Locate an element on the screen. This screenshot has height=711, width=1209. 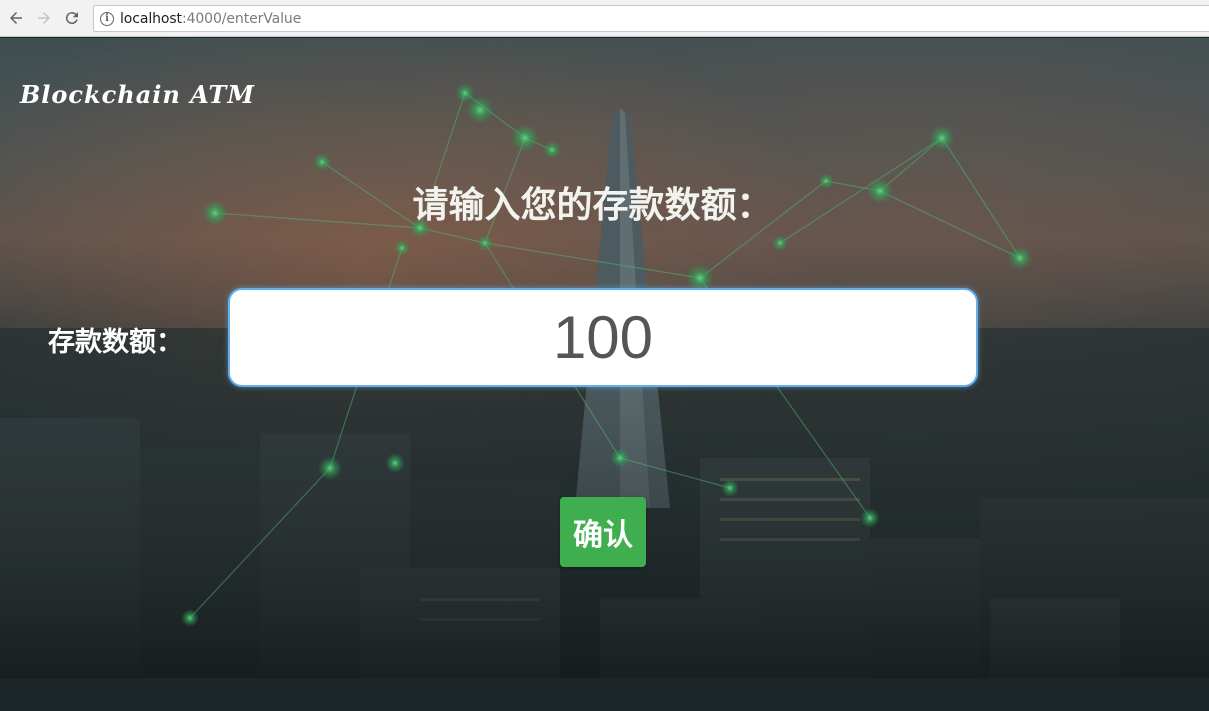
url-path: :4000/enterValue is located at coordinates (241, 18).